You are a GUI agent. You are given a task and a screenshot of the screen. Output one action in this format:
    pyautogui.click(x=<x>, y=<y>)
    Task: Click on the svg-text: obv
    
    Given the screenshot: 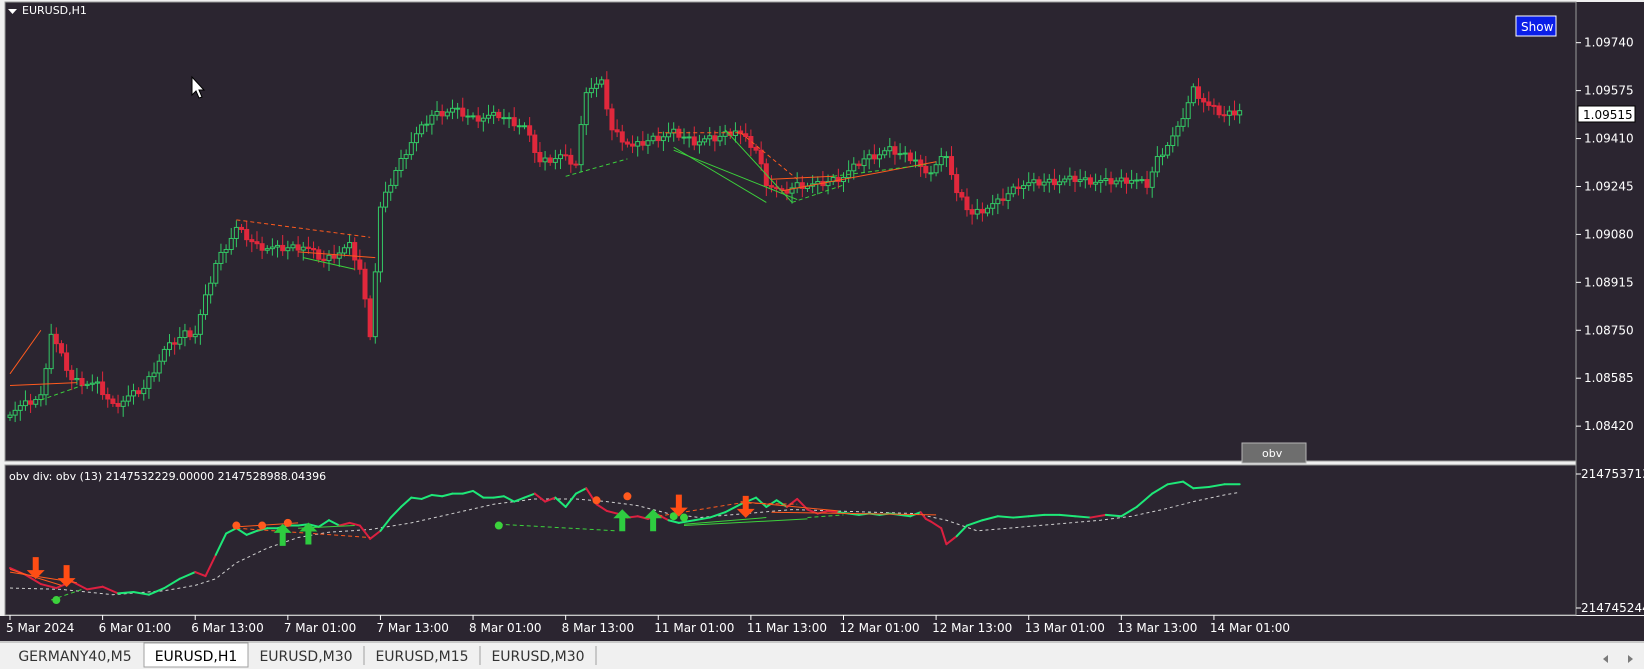 What is the action you would take?
    pyautogui.click(x=1272, y=453)
    